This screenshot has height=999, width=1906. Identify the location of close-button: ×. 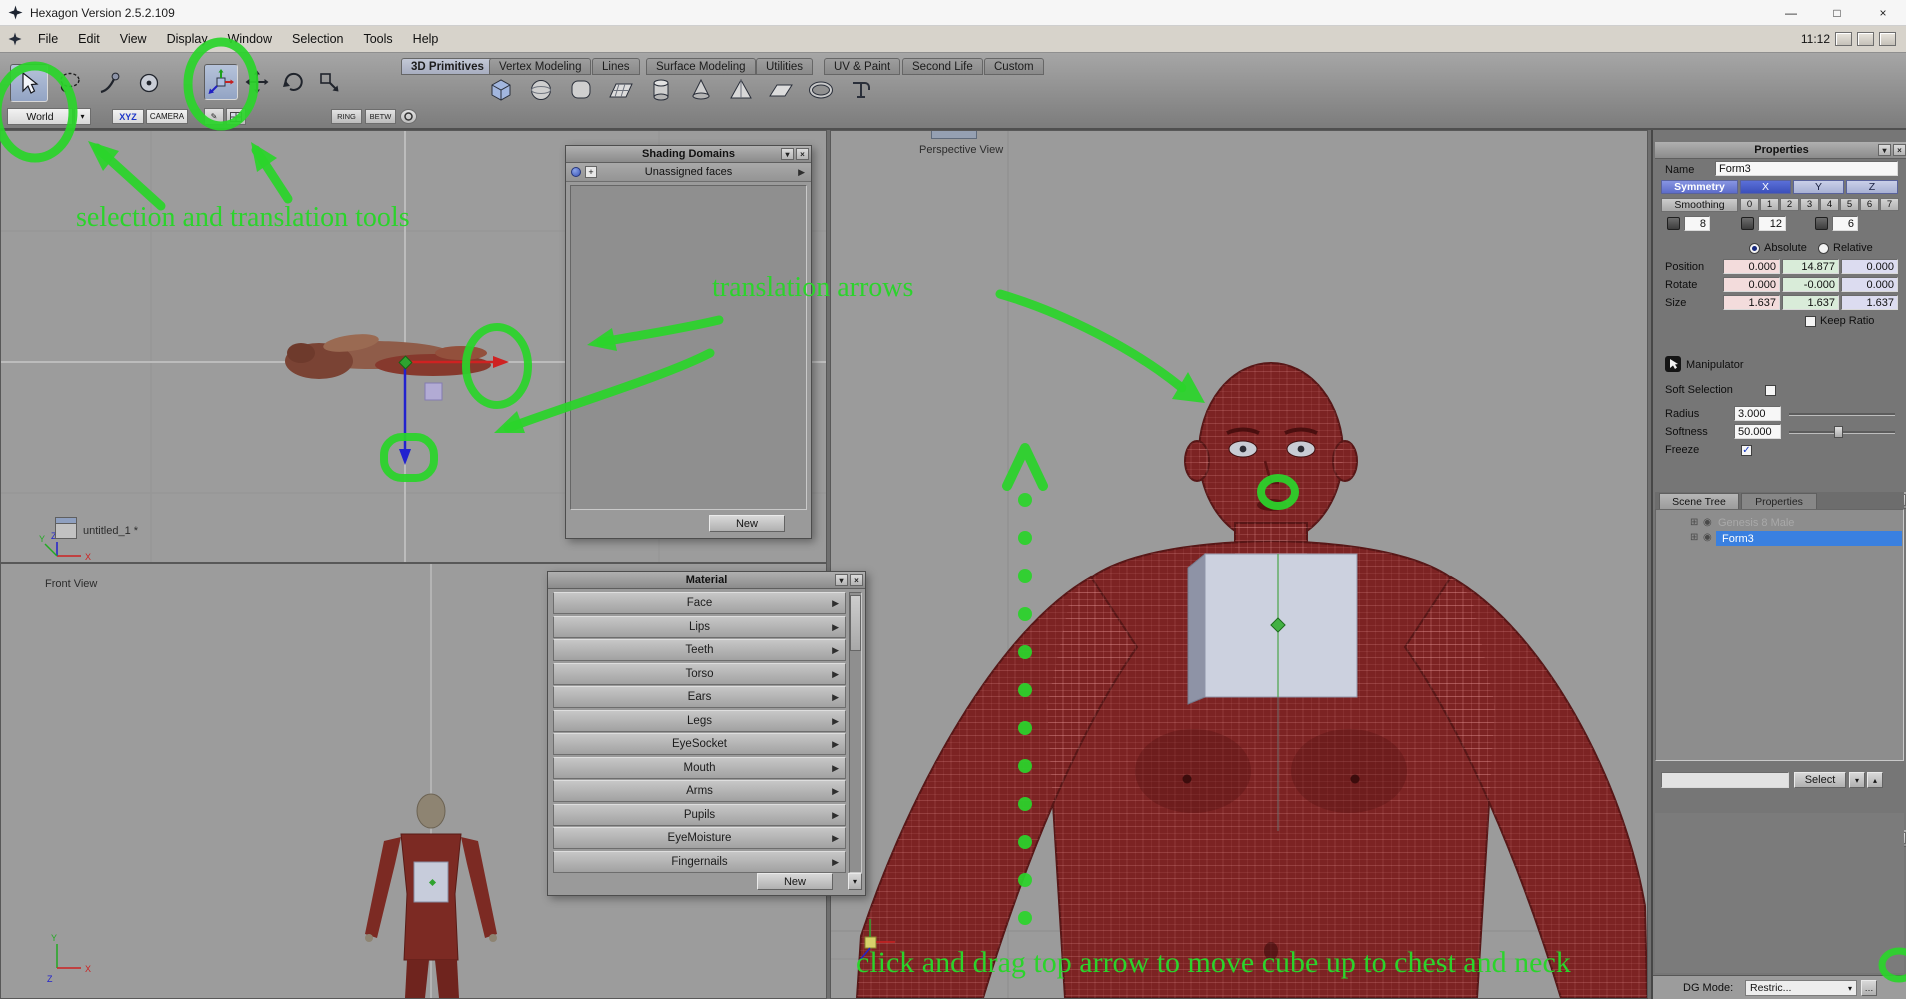
(1883, 12).